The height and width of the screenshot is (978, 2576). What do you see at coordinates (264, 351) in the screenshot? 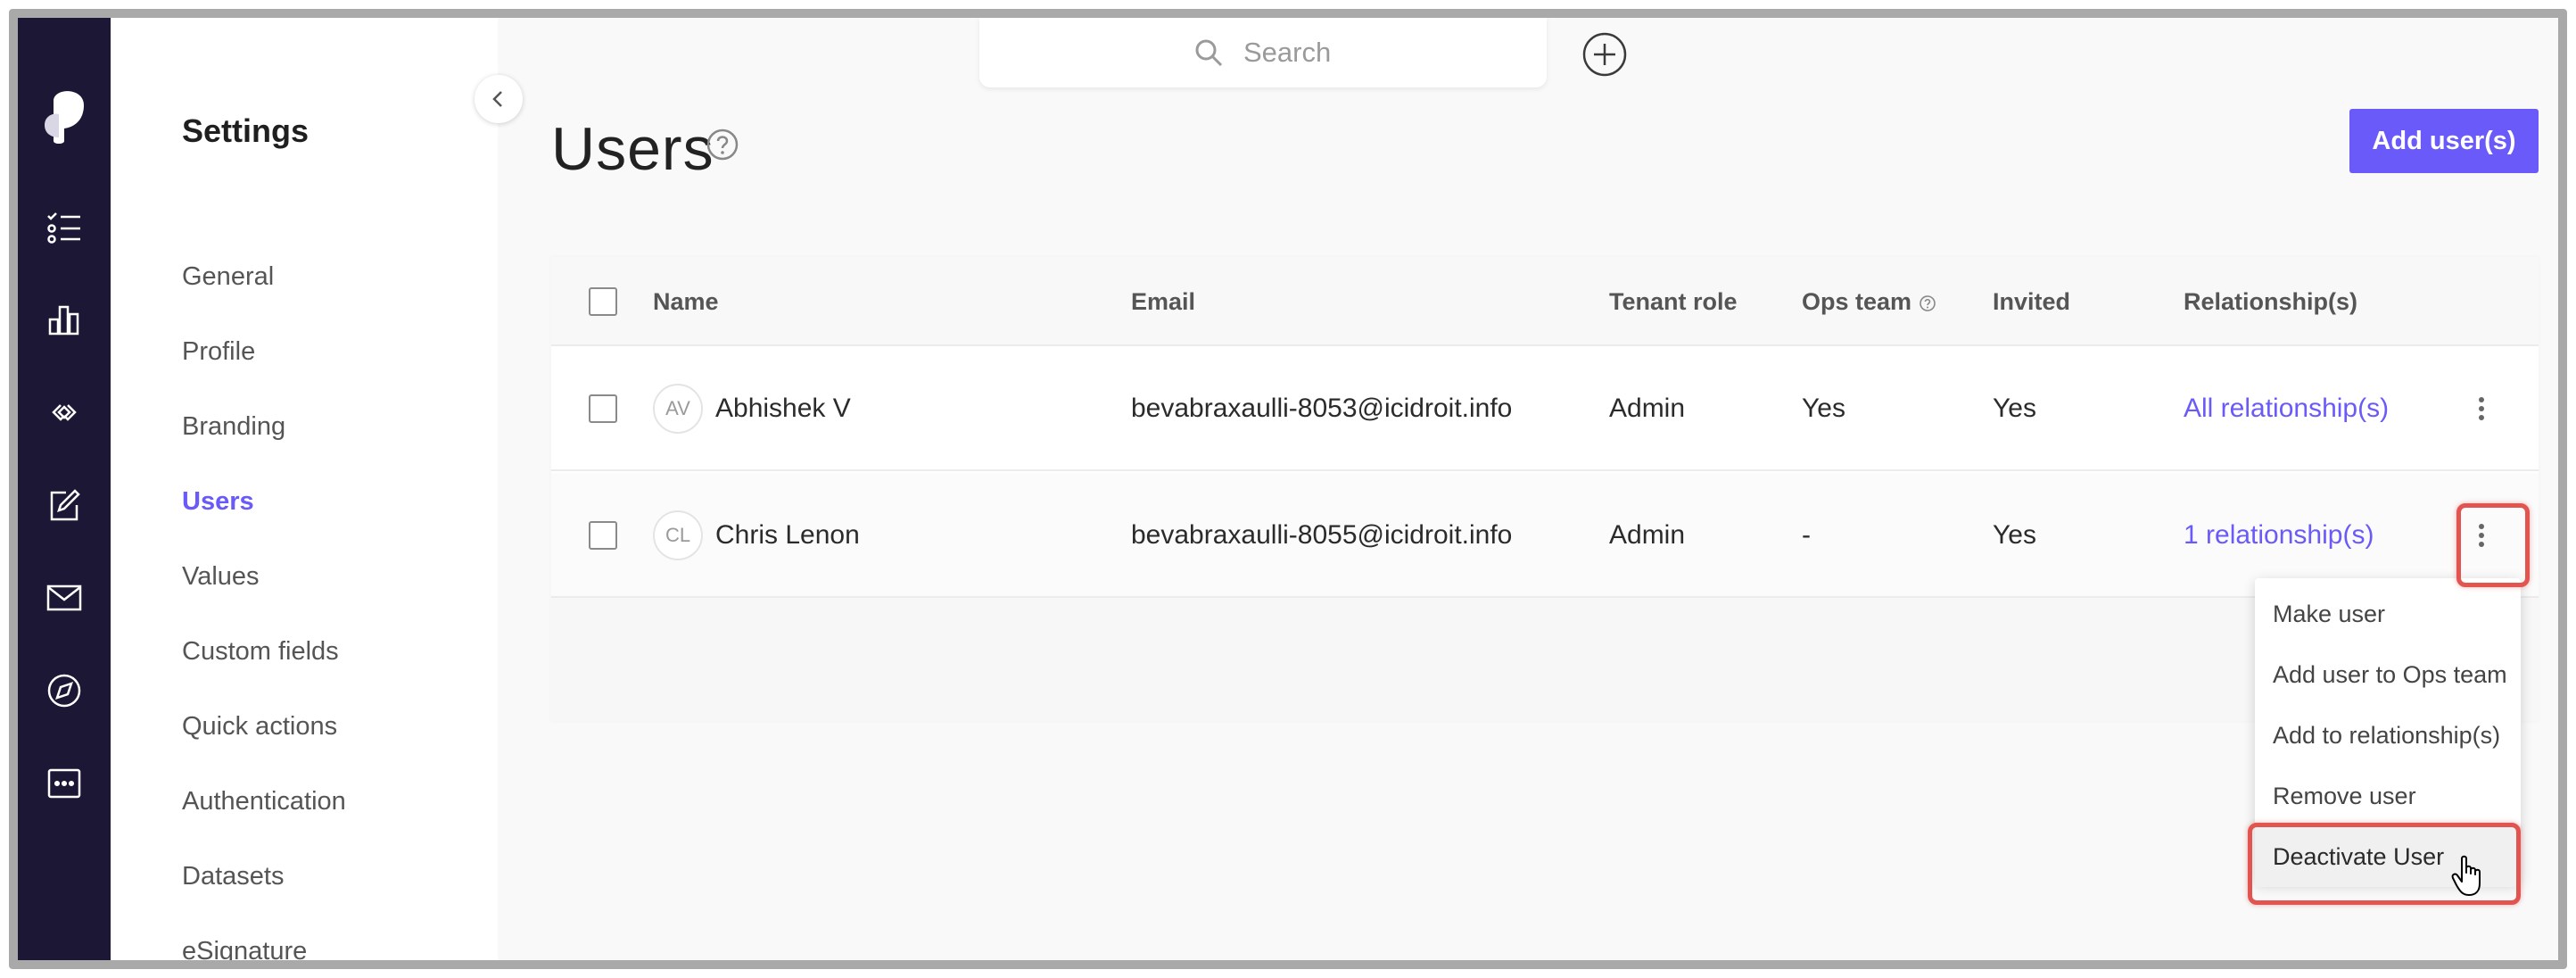
I see `settings-item-profile: Profile` at bounding box center [264, 351].